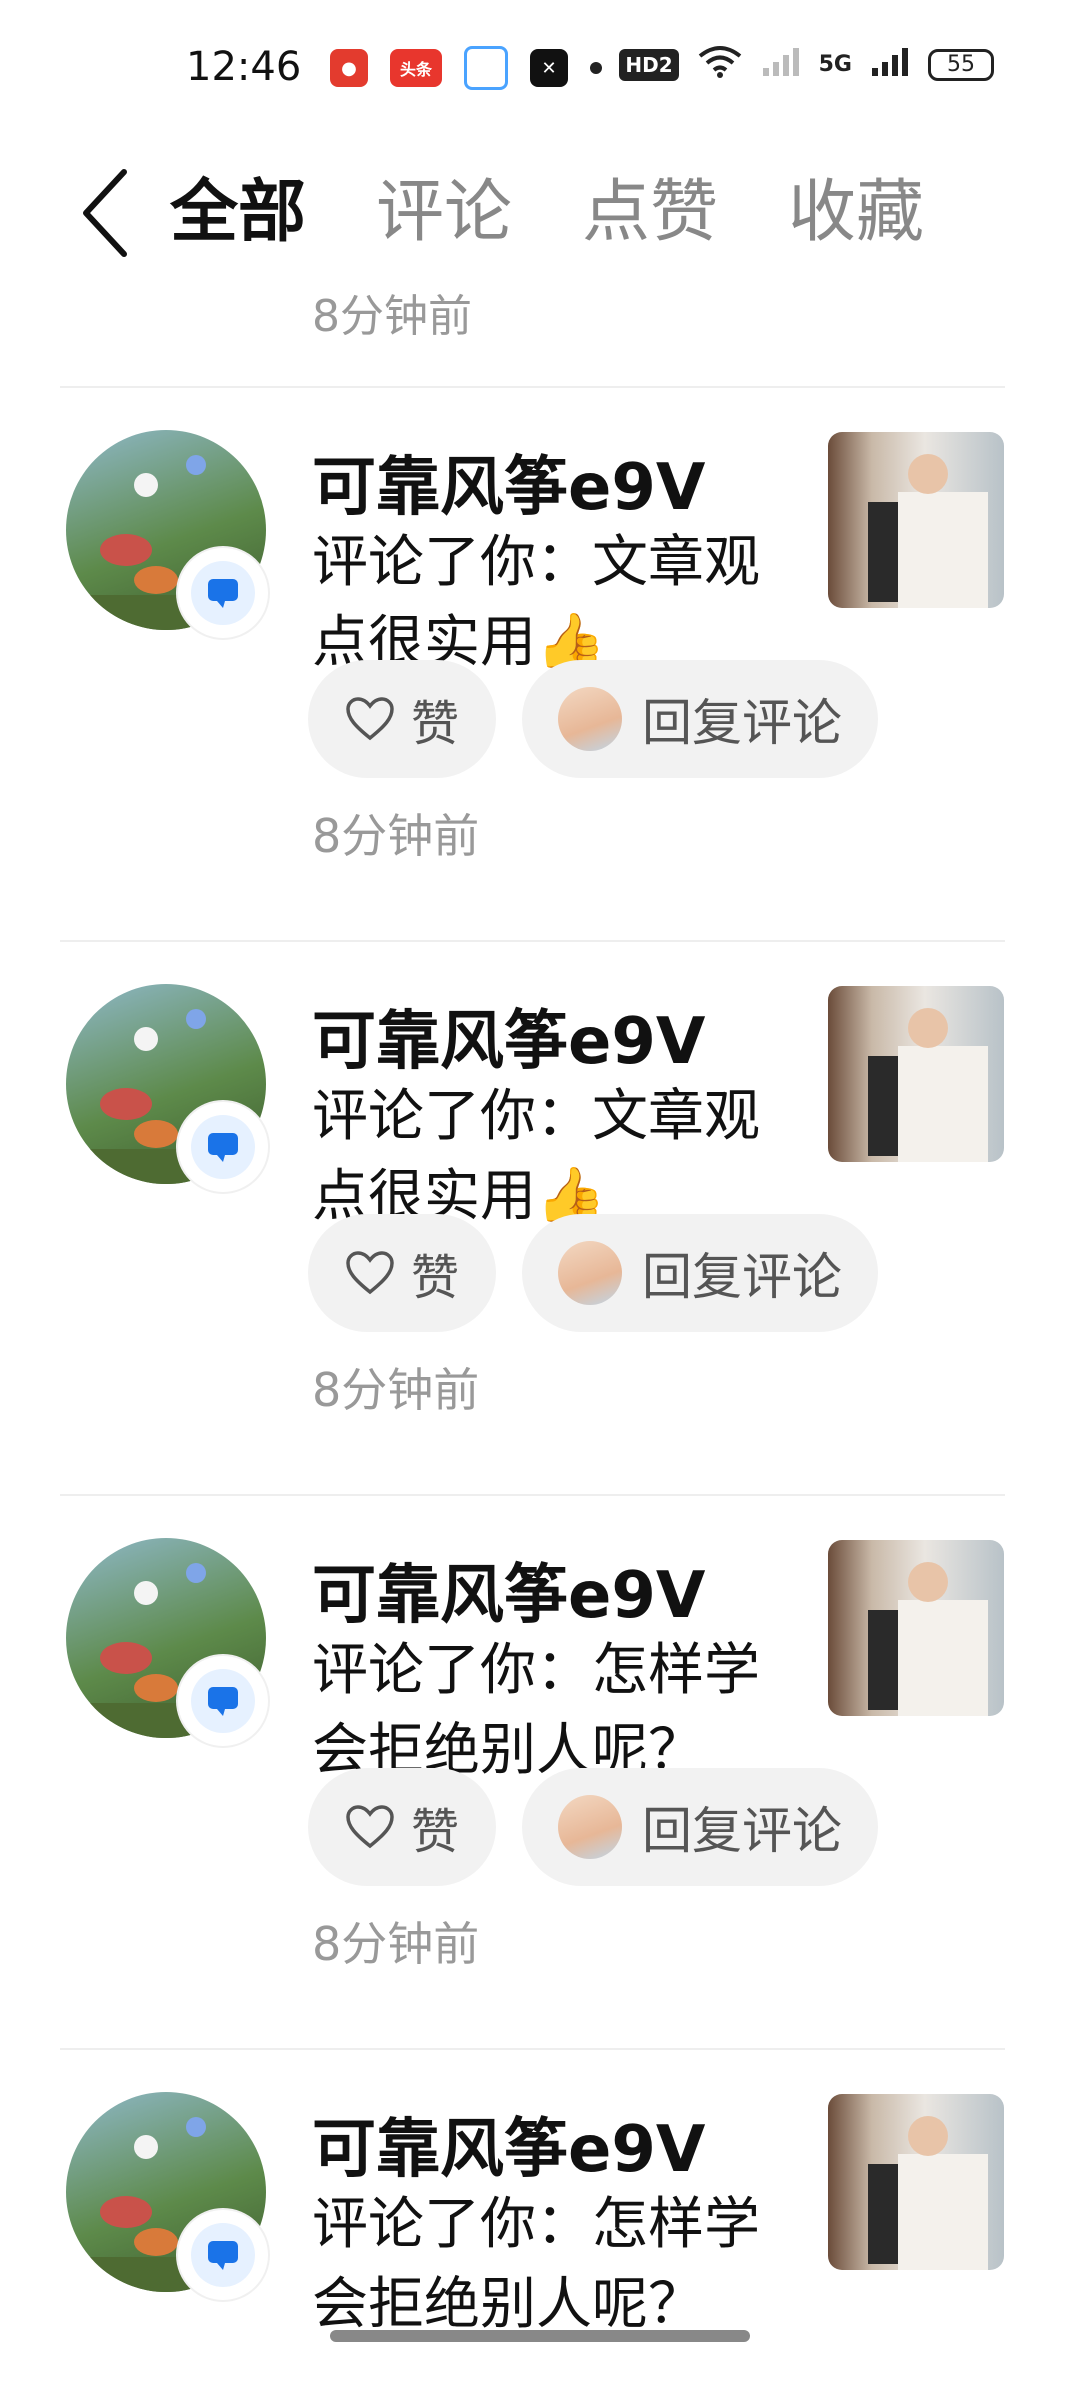 The width and height of the screenshot is (1080, 2400). Describe the element at coordinates (650, 213) in the screenshot. I see `tab-likes: 点赞` at that location.